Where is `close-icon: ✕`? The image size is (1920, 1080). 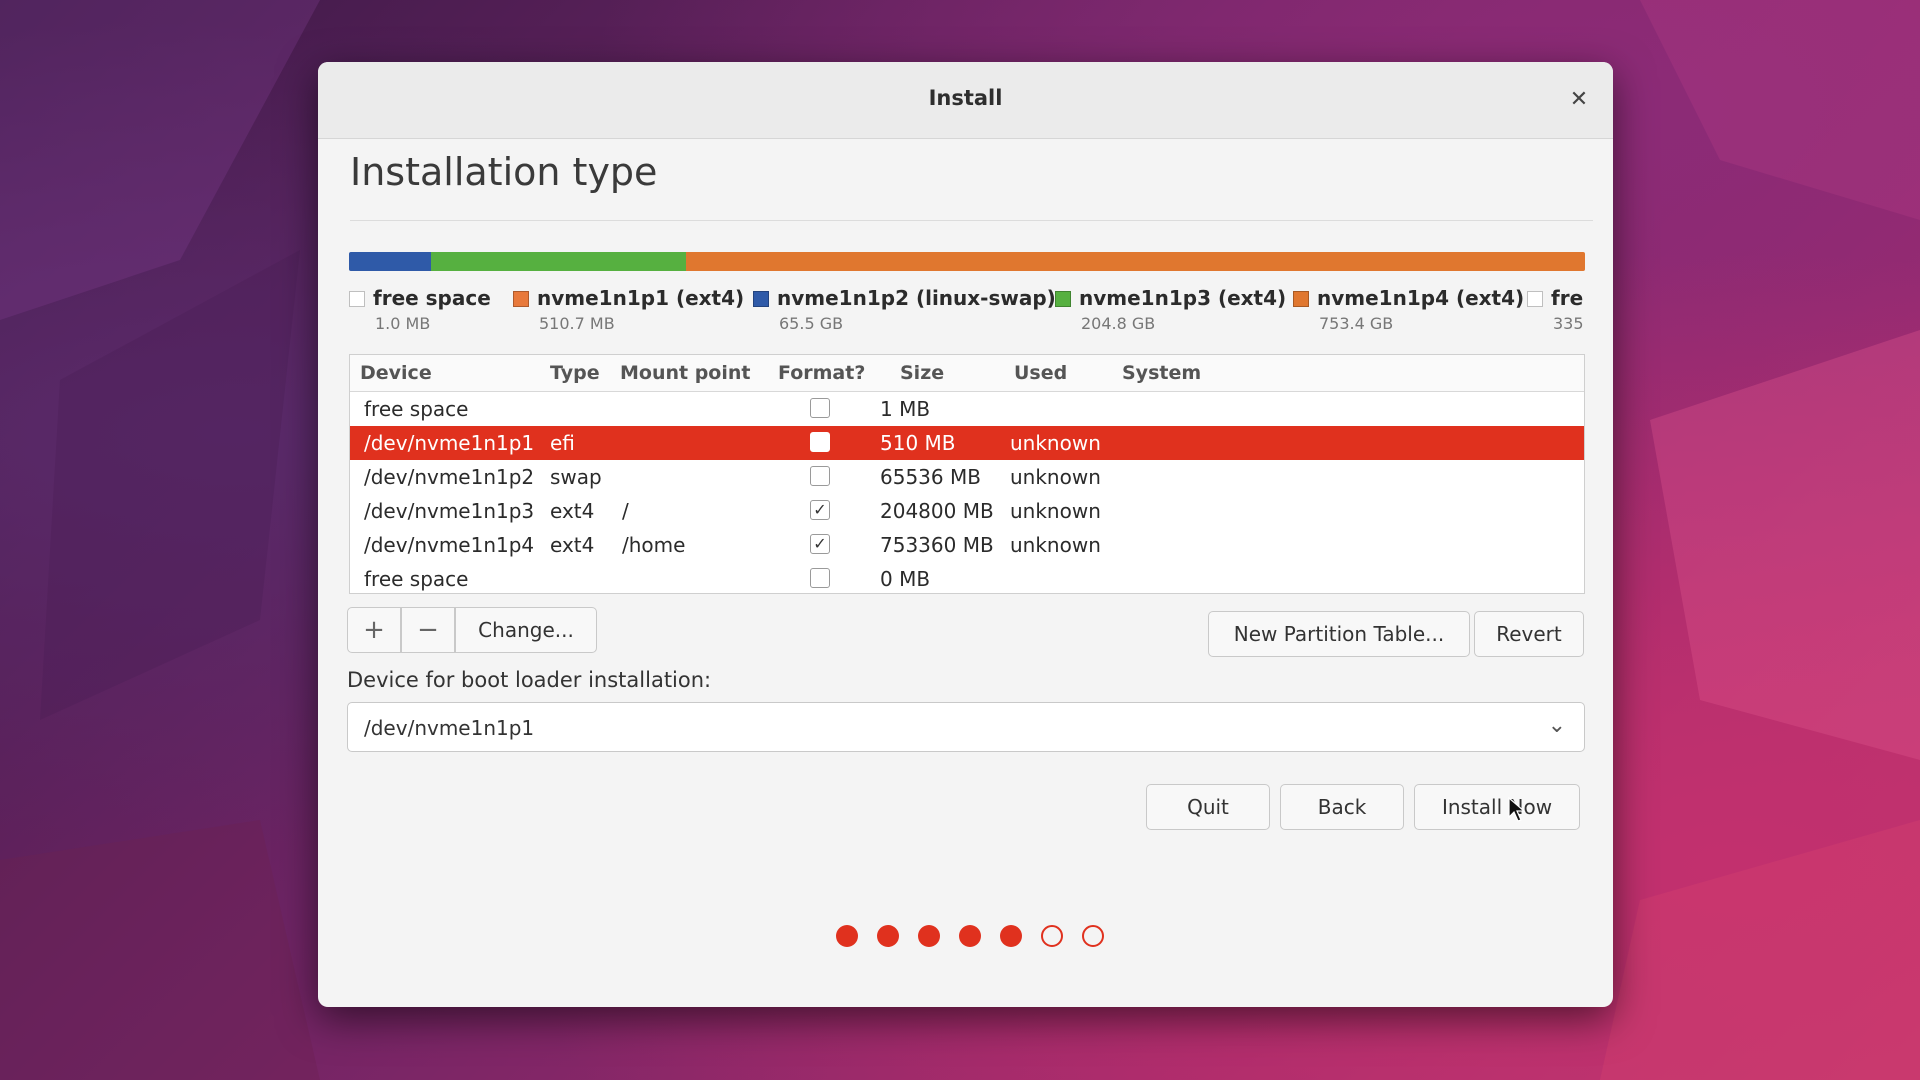
close-icon: ✕ is located at coordinates (1579, 99).